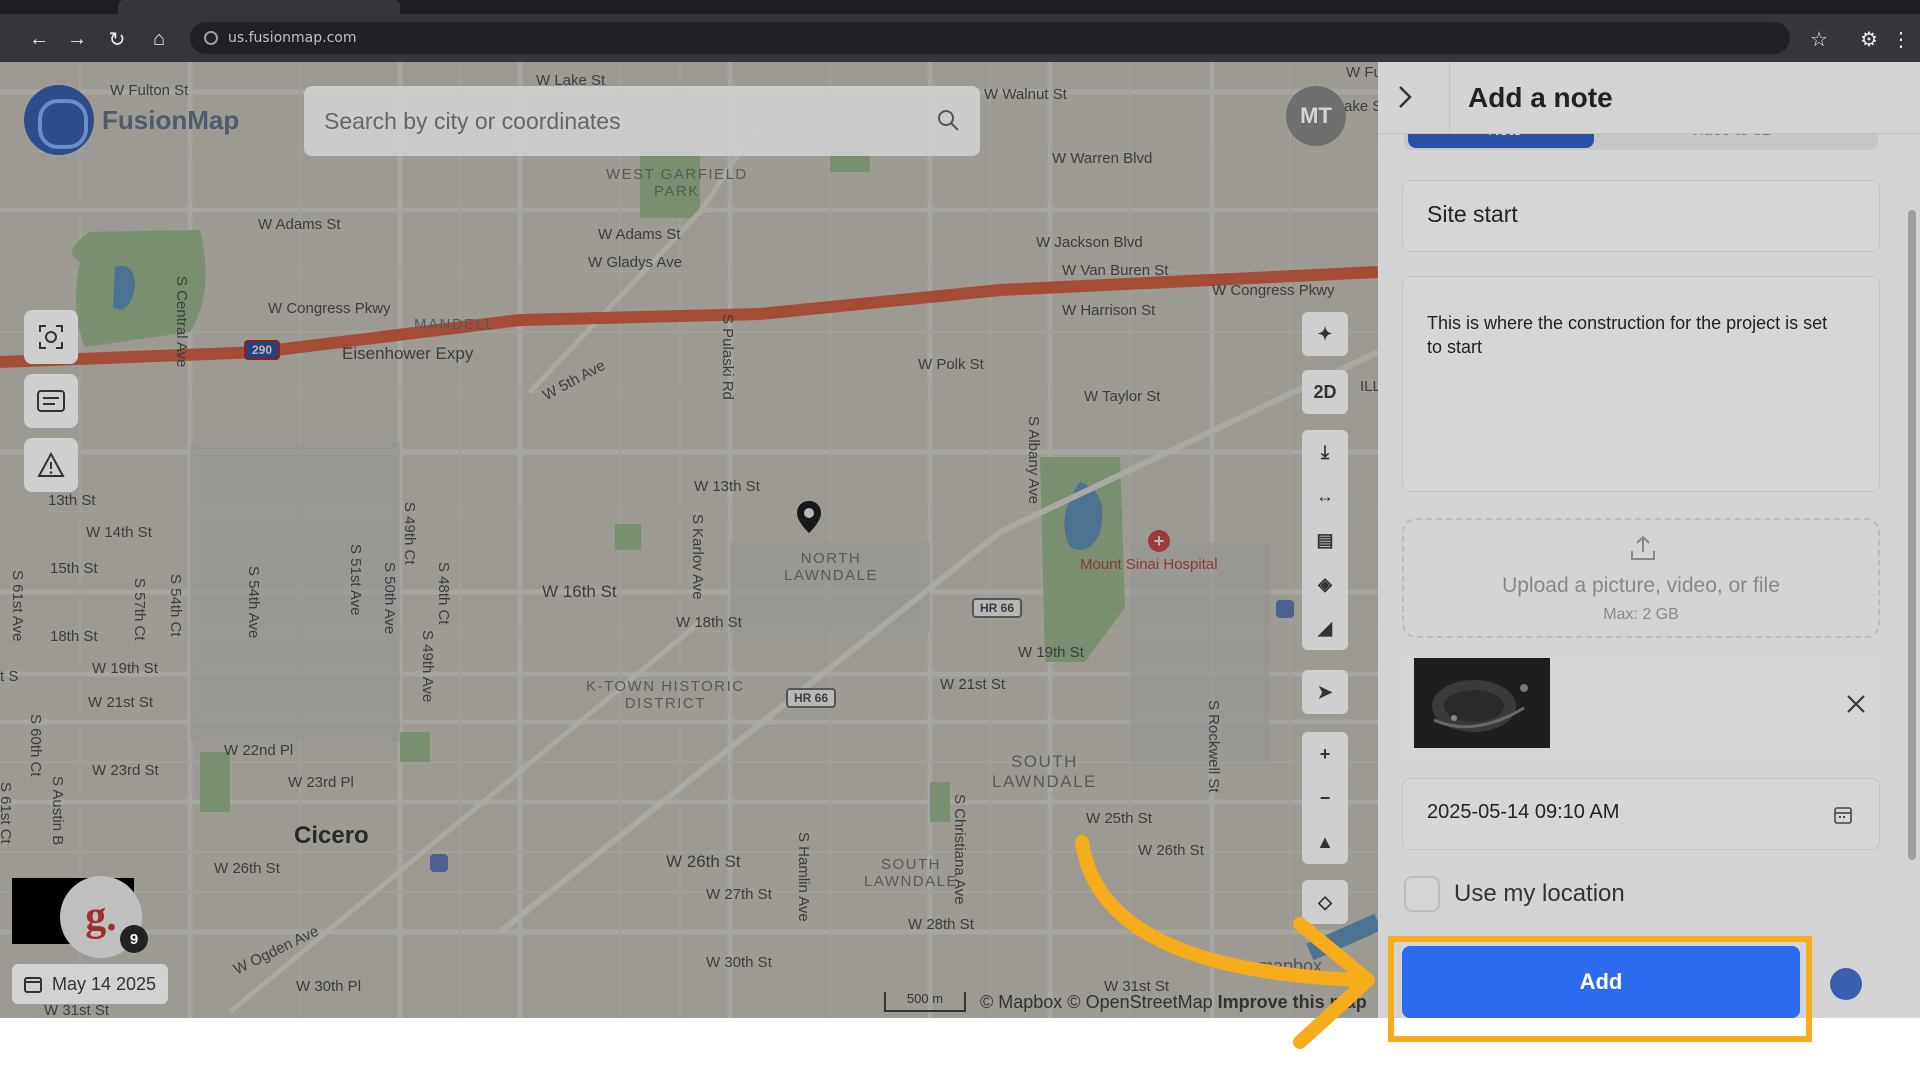 This screenshot has width=1920, height=1080. What do you see at coordinates (1649, 98) in the screenshot?
I see `panel-header: Add a note` at bounding box center [1649, 98].